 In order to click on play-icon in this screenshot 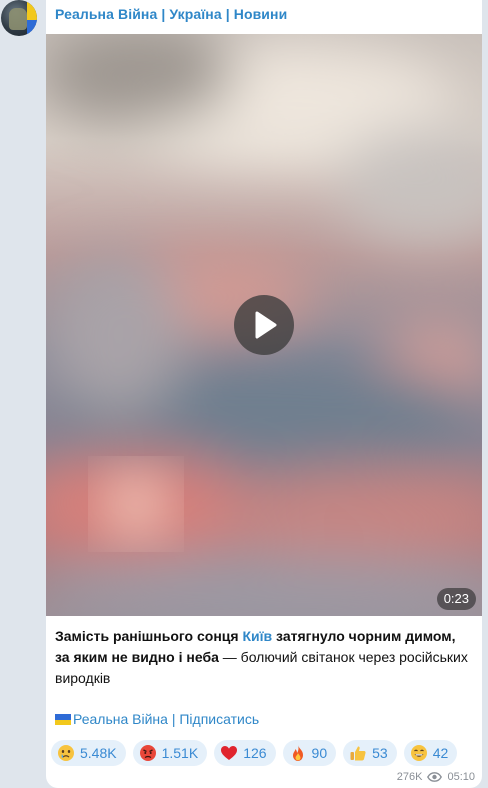, I will do `click(266, 325)`.